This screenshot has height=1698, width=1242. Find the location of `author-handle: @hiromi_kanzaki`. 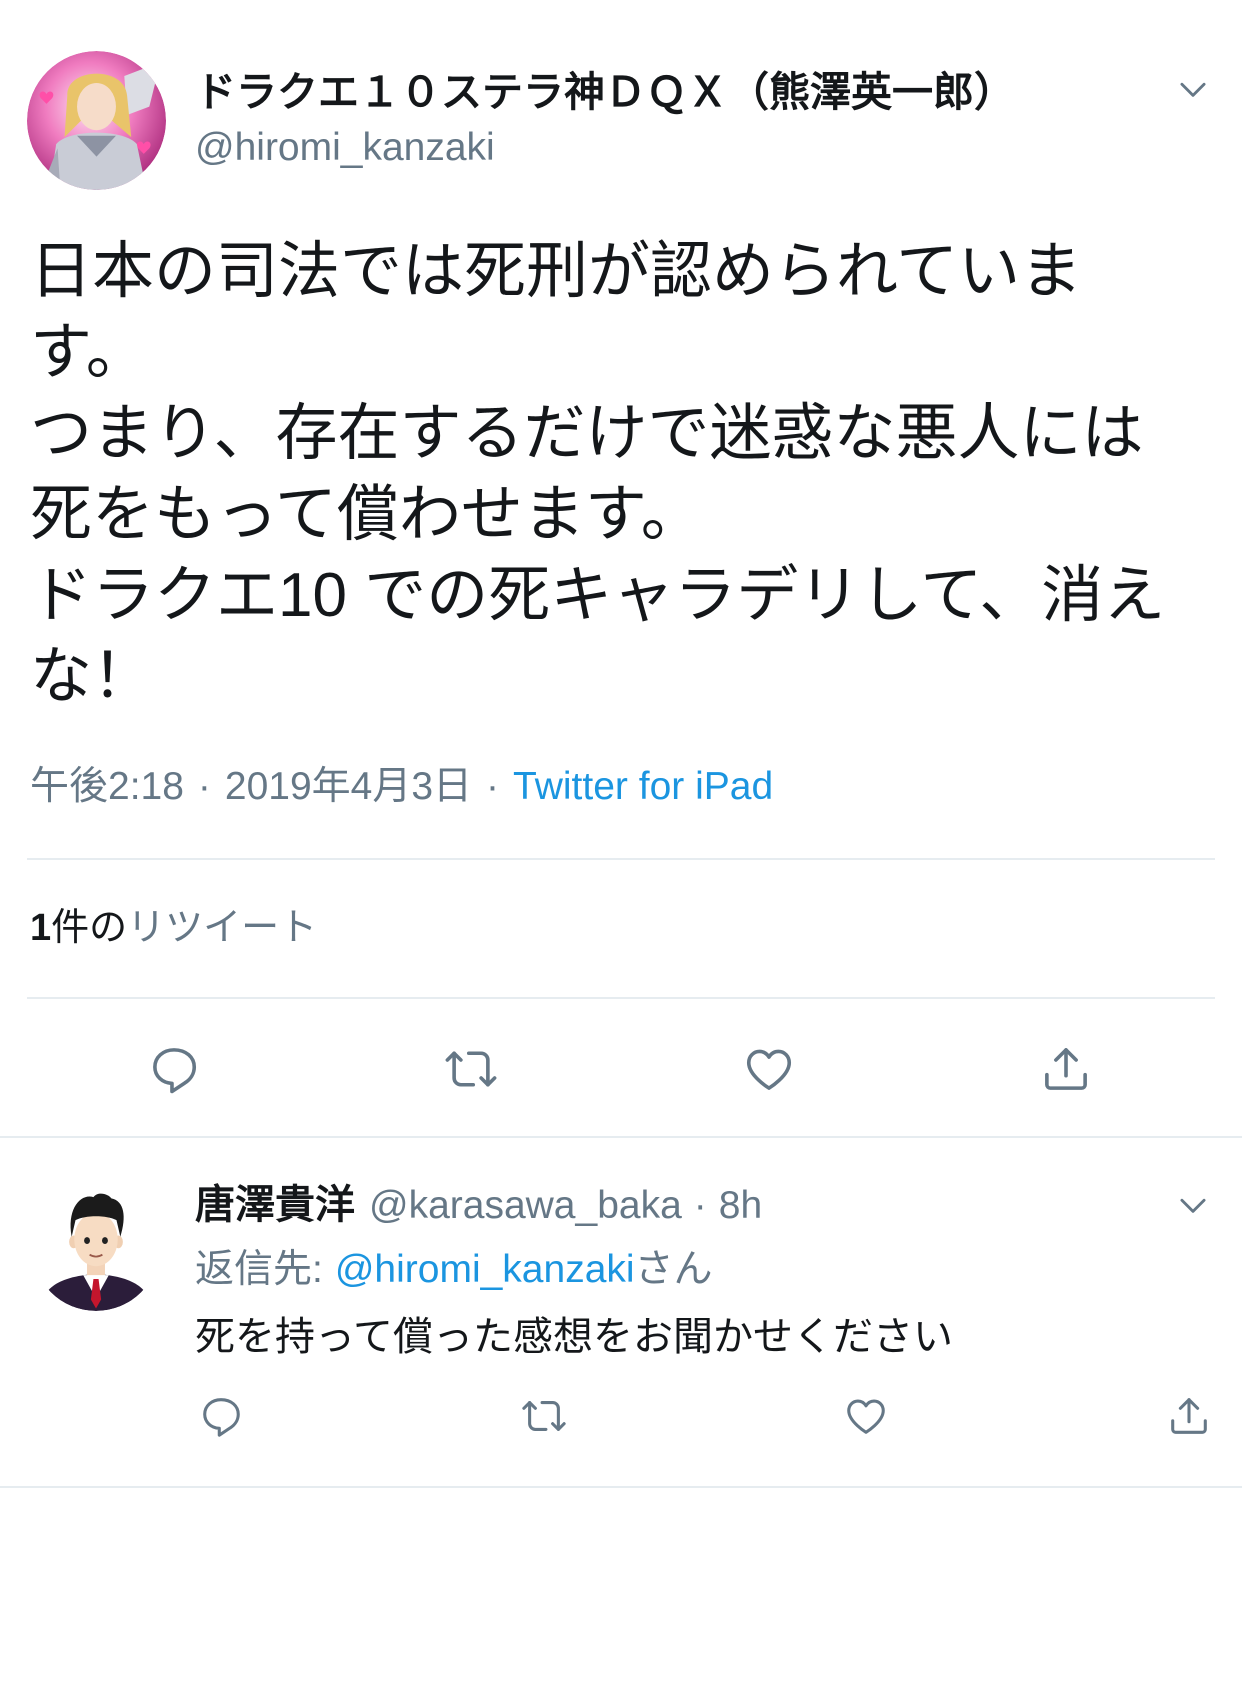

author-handle: @hiromi_kanzaki is located at coordinates (345, 148).